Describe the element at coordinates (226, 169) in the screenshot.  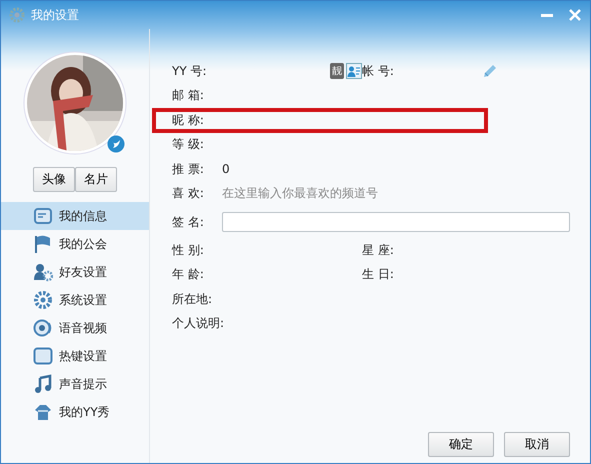
I see `field-value: 0` at that location.